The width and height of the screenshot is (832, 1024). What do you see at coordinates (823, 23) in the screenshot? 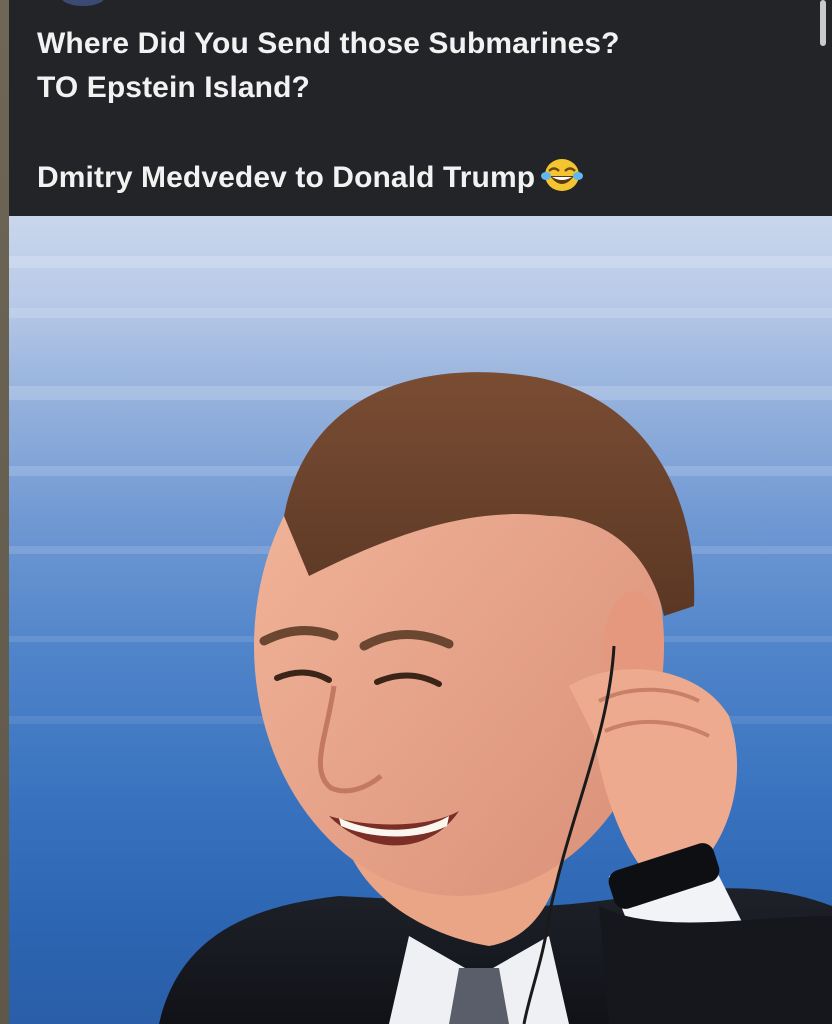
I see `scrollbar` at bounding box center [823, 23].